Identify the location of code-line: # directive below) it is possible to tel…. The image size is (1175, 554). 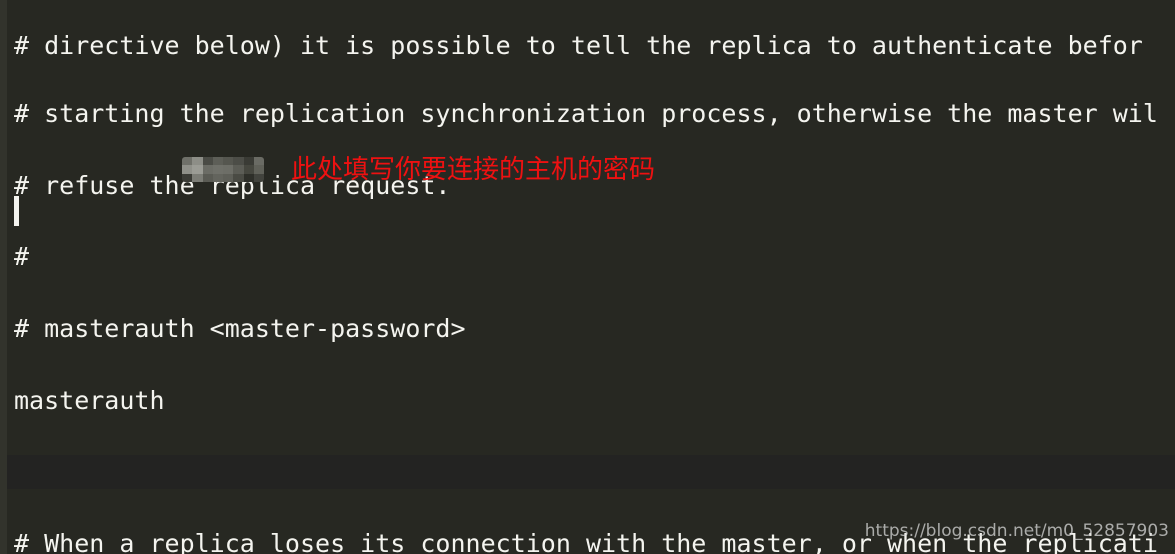
(587, 46).